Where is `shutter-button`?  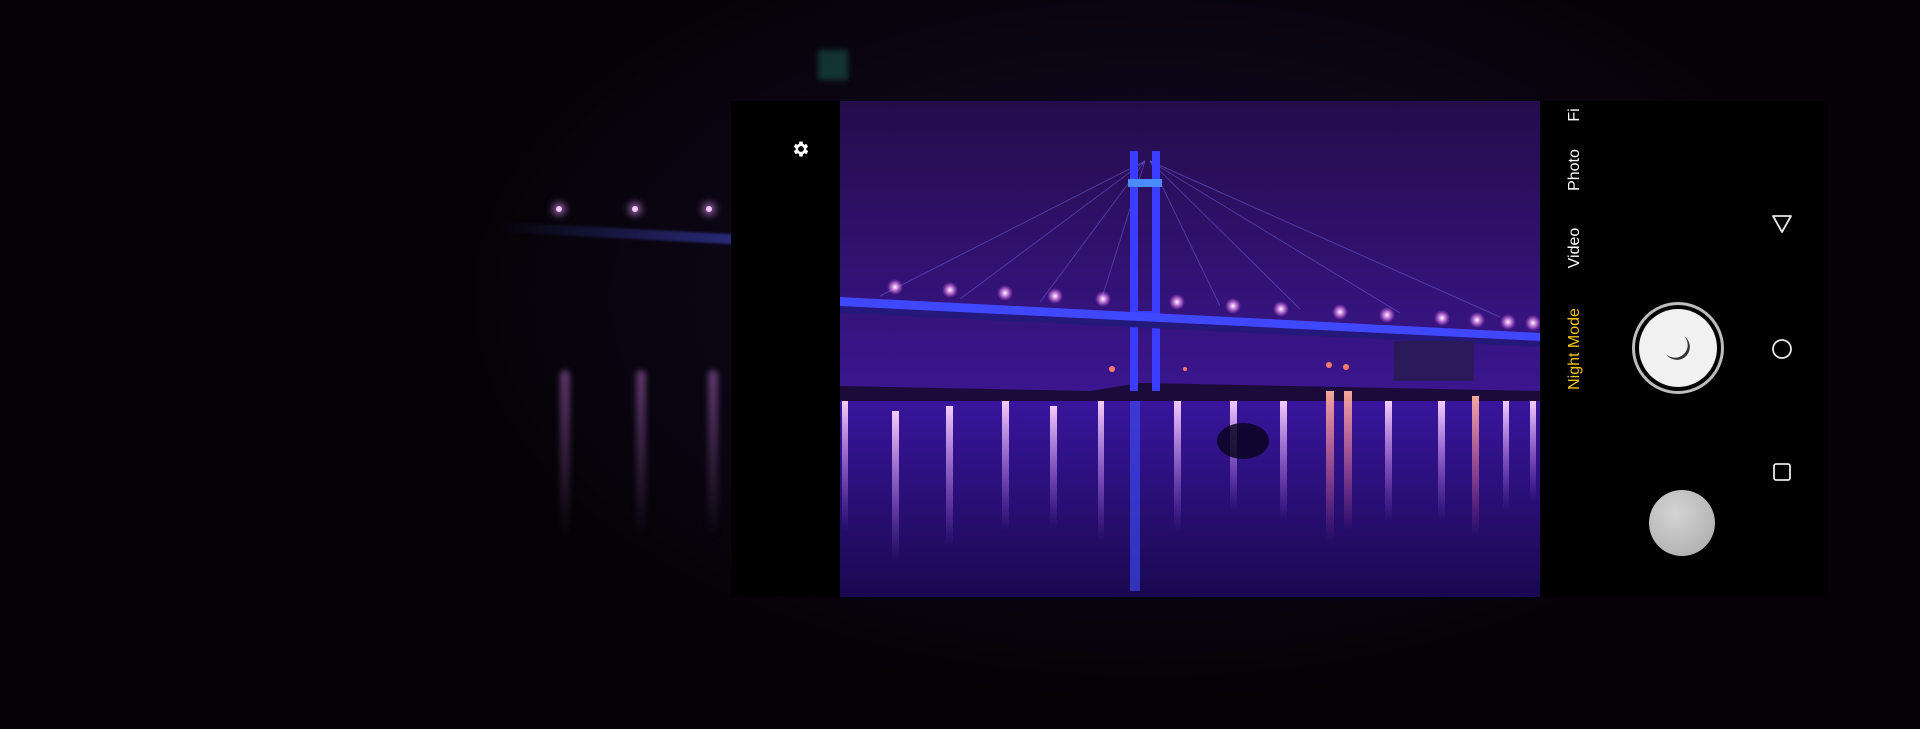 shutter-button is located at coordinates (1678, 348).